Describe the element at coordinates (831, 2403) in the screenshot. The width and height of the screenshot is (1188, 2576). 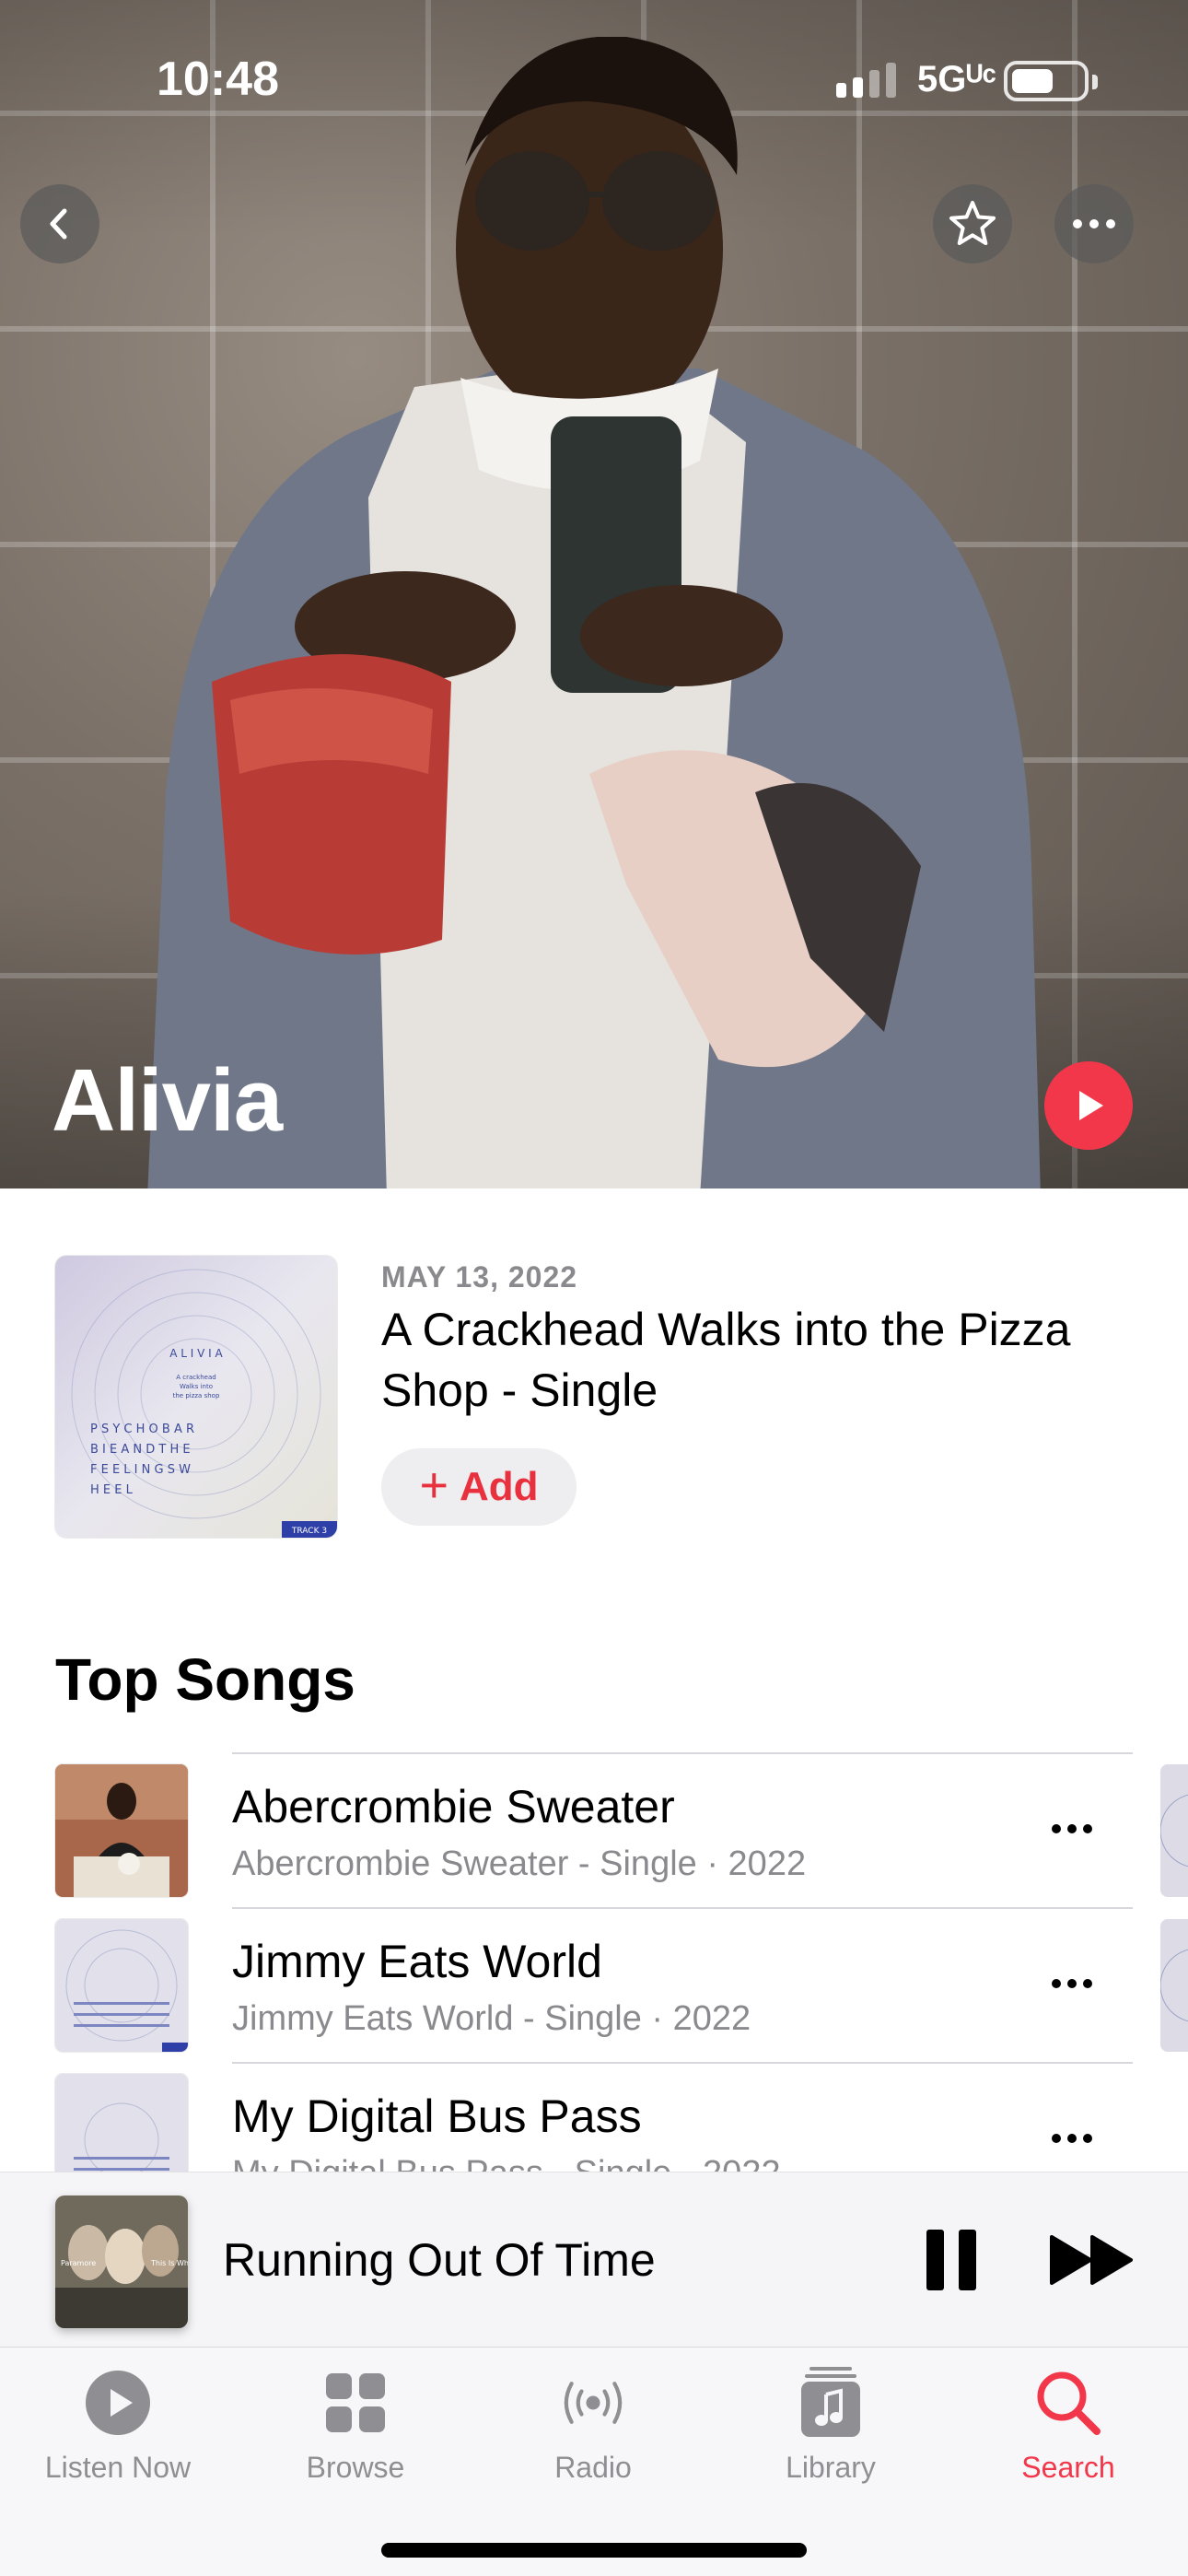
I see `music-note-icon` at that location.